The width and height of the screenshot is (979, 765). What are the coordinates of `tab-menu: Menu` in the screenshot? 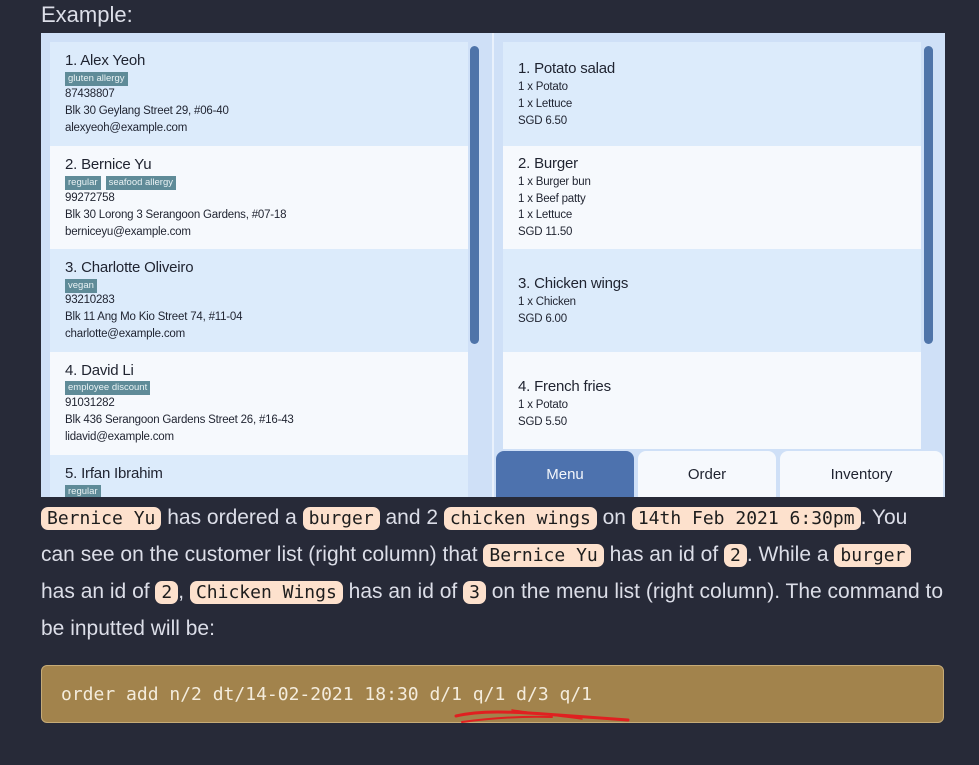 It's located at (565, 474).